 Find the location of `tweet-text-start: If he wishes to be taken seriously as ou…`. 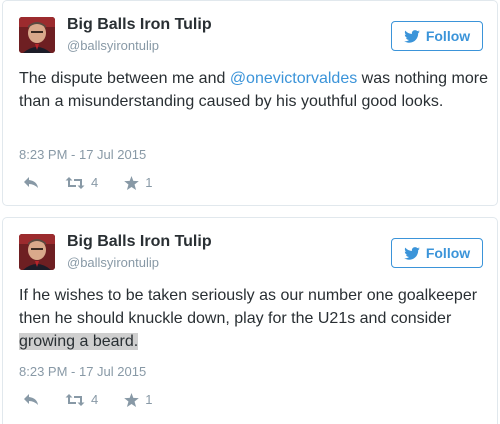

tweet-text-start: If he wishes to be taken seriously as ou… is located at coordinates (248, 307).